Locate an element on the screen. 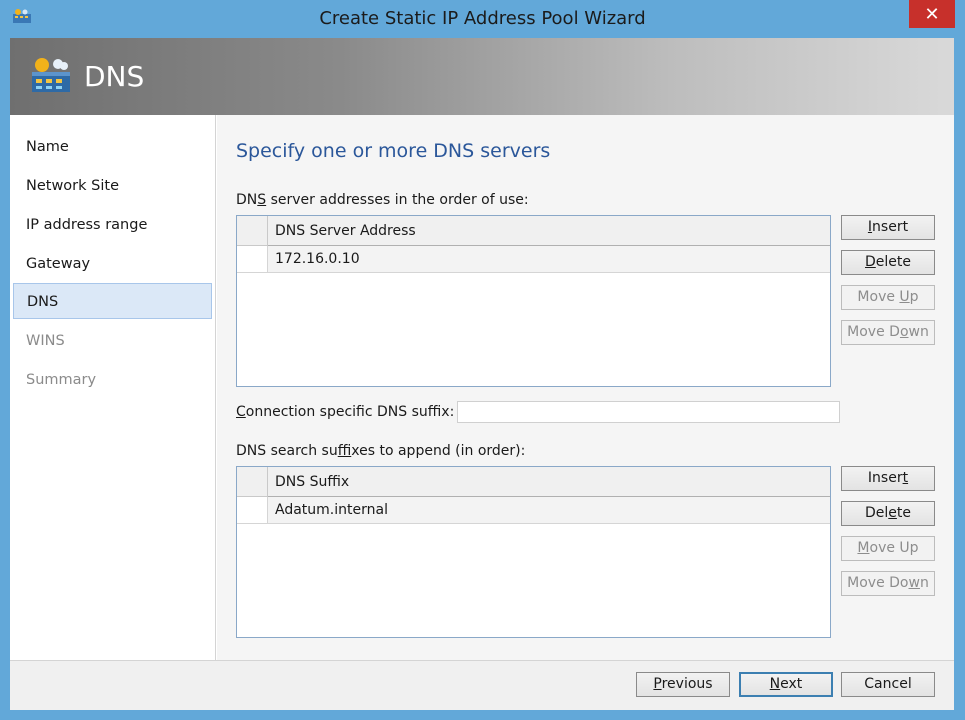 The image size is (965, 720). suffix-move-up-button: Move Up is located at coordinates (888, 548).